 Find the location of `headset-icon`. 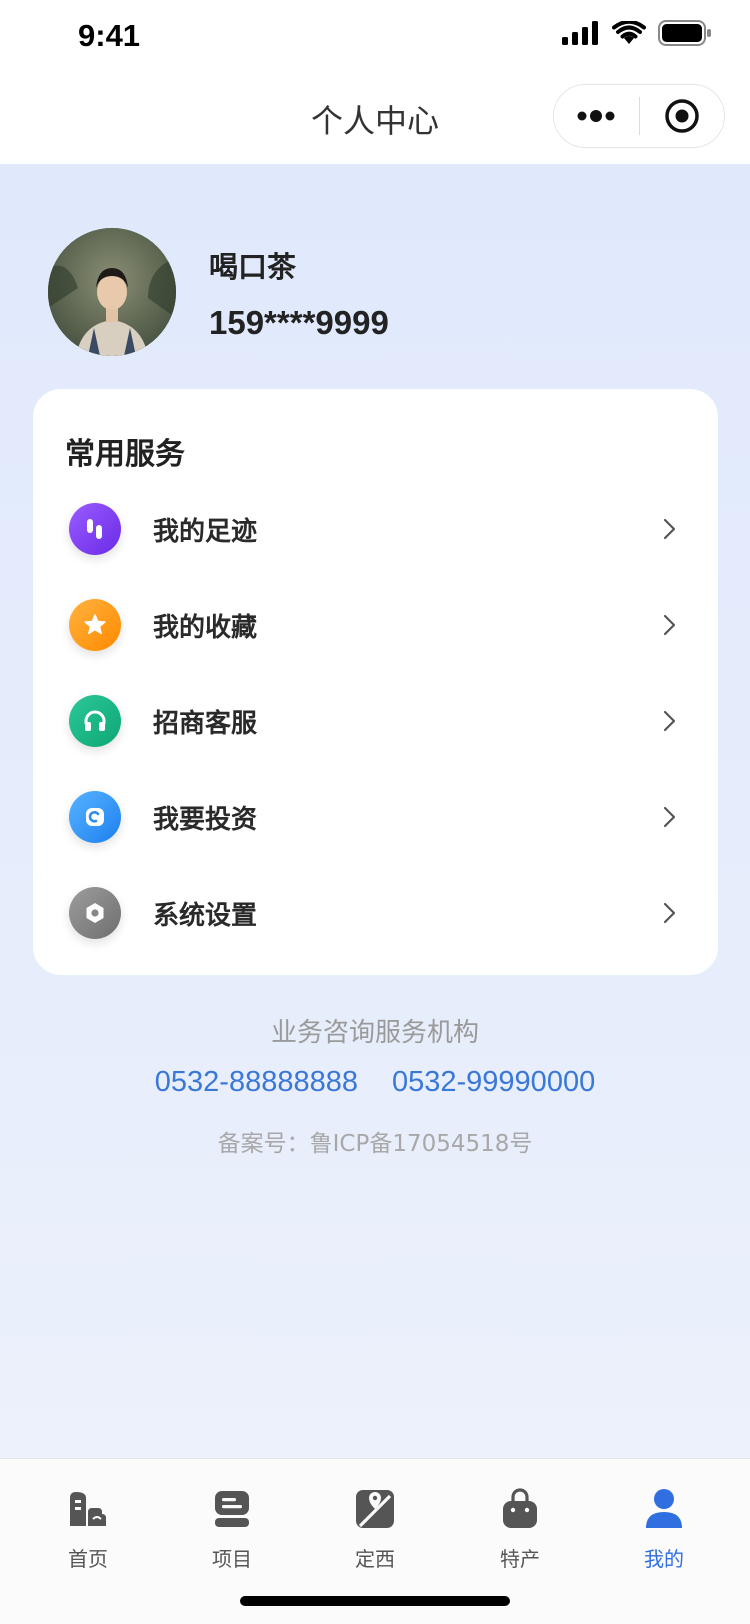

headset-icon is located at coordinates (95, 721).